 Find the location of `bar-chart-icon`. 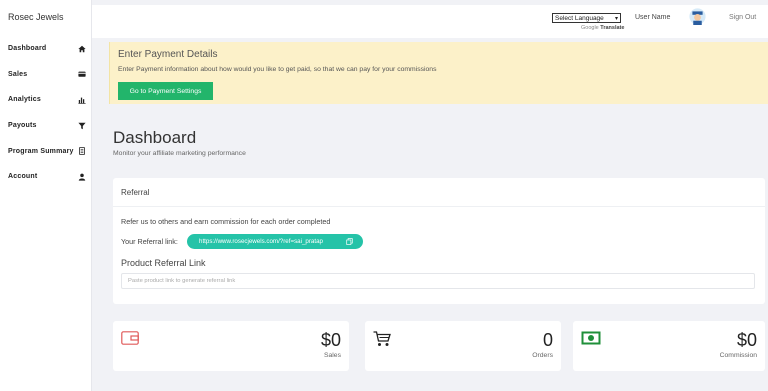

bar-chart-icon is located at coordinates (82, 100).